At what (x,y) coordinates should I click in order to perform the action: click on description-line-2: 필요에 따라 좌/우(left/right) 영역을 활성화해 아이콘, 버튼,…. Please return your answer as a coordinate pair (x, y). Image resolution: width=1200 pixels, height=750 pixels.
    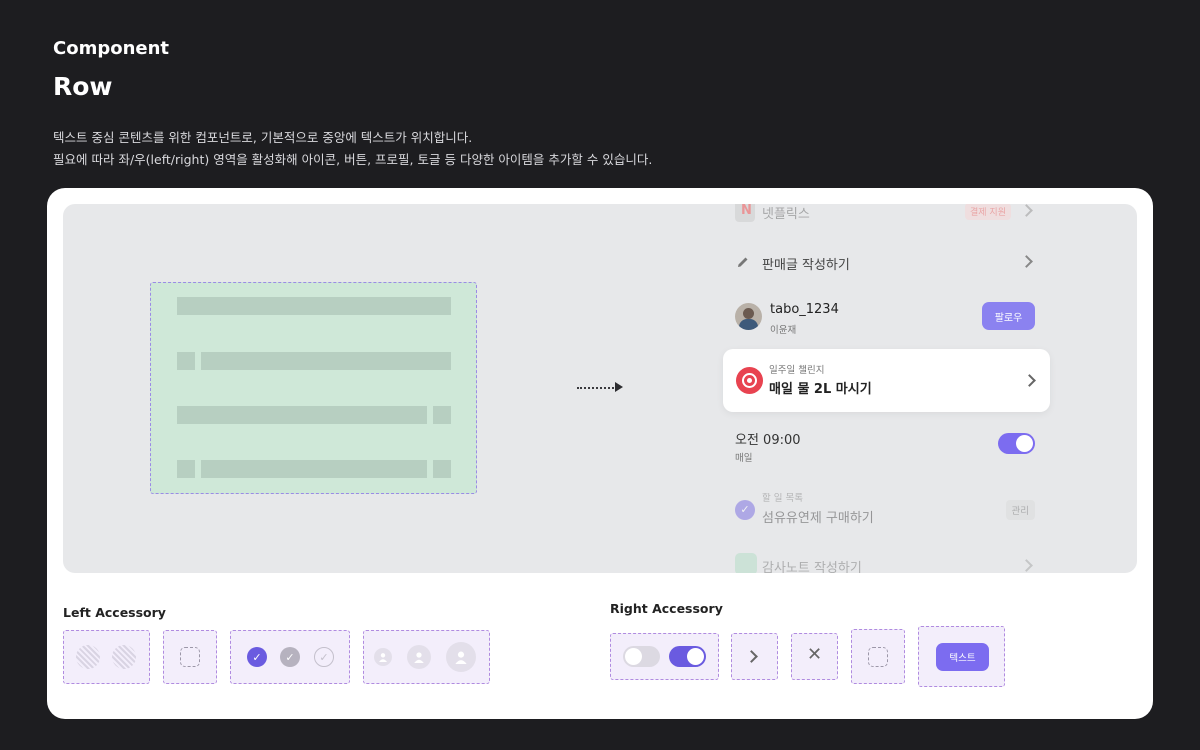
    Looking at the image, I should click on (353, 159).